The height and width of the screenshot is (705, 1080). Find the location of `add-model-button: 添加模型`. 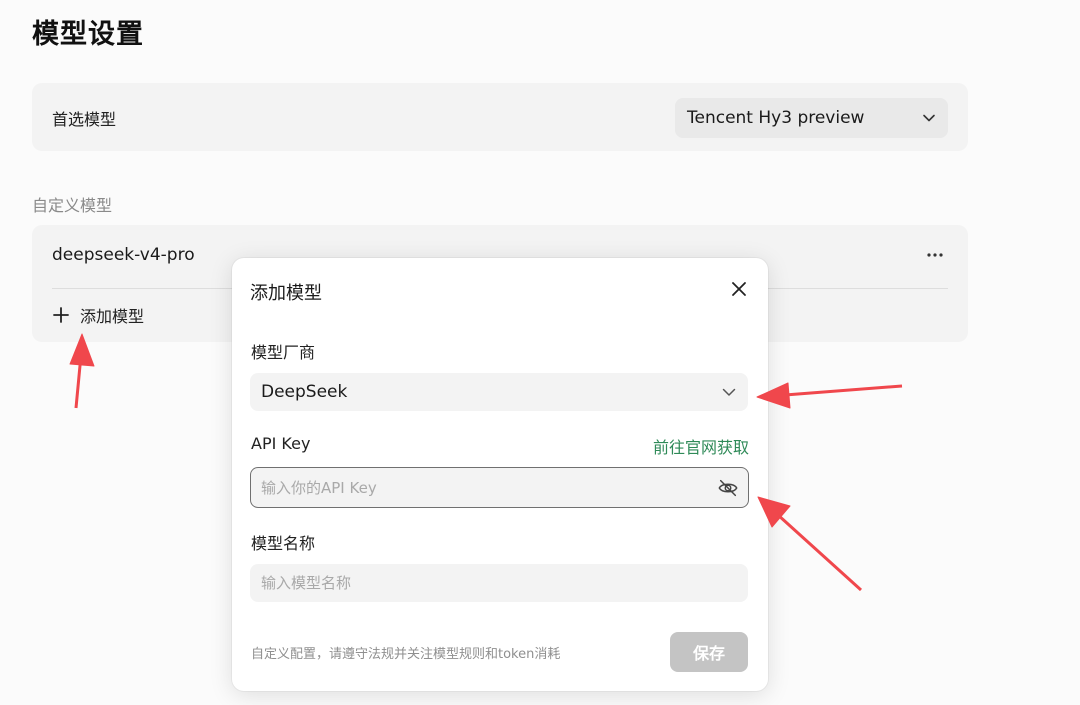

add-model-button: 添加模型 is located at coordinates (97, 315).